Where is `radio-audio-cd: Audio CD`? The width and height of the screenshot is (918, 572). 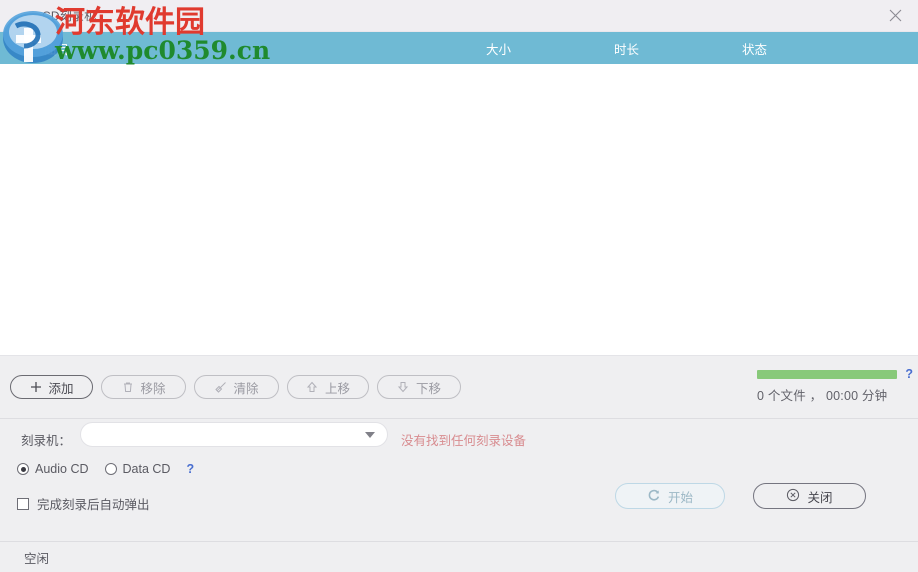 radio-audio-cd: Audio CD is located at coordinates (53, 469).